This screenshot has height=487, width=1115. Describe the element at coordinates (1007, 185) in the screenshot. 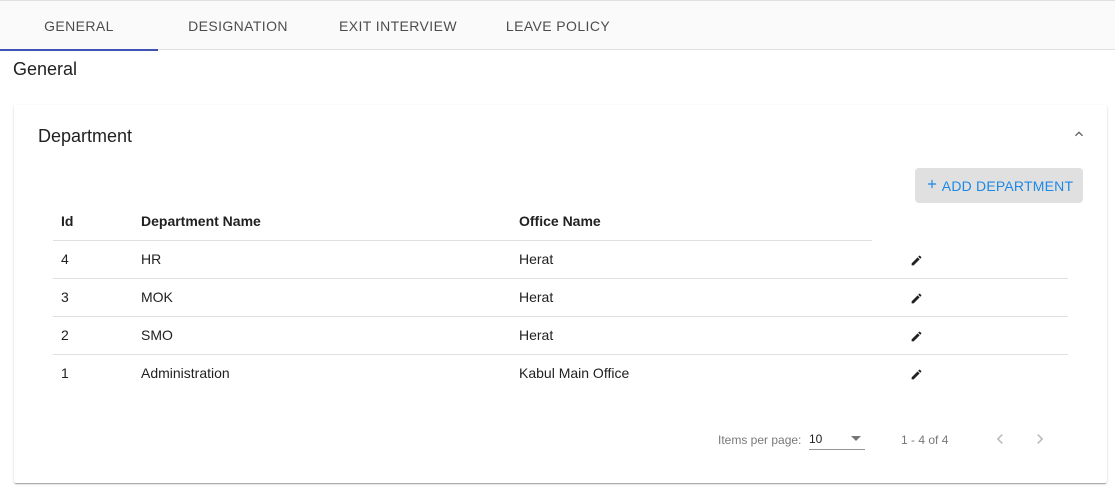

I see `add-department-label: ADD DEPARTMENT` at that location.